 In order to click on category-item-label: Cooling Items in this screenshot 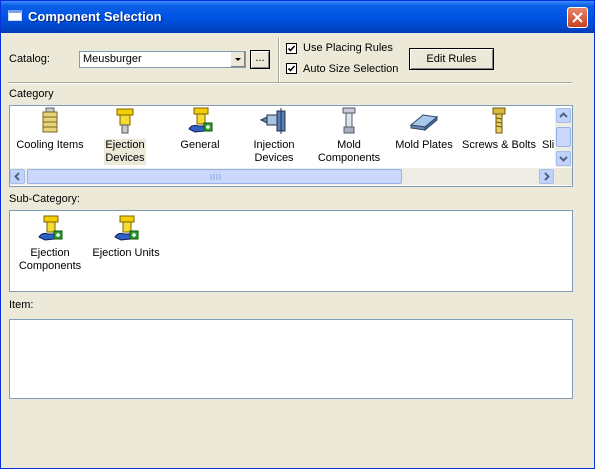, I will do `click(50, 145)`.